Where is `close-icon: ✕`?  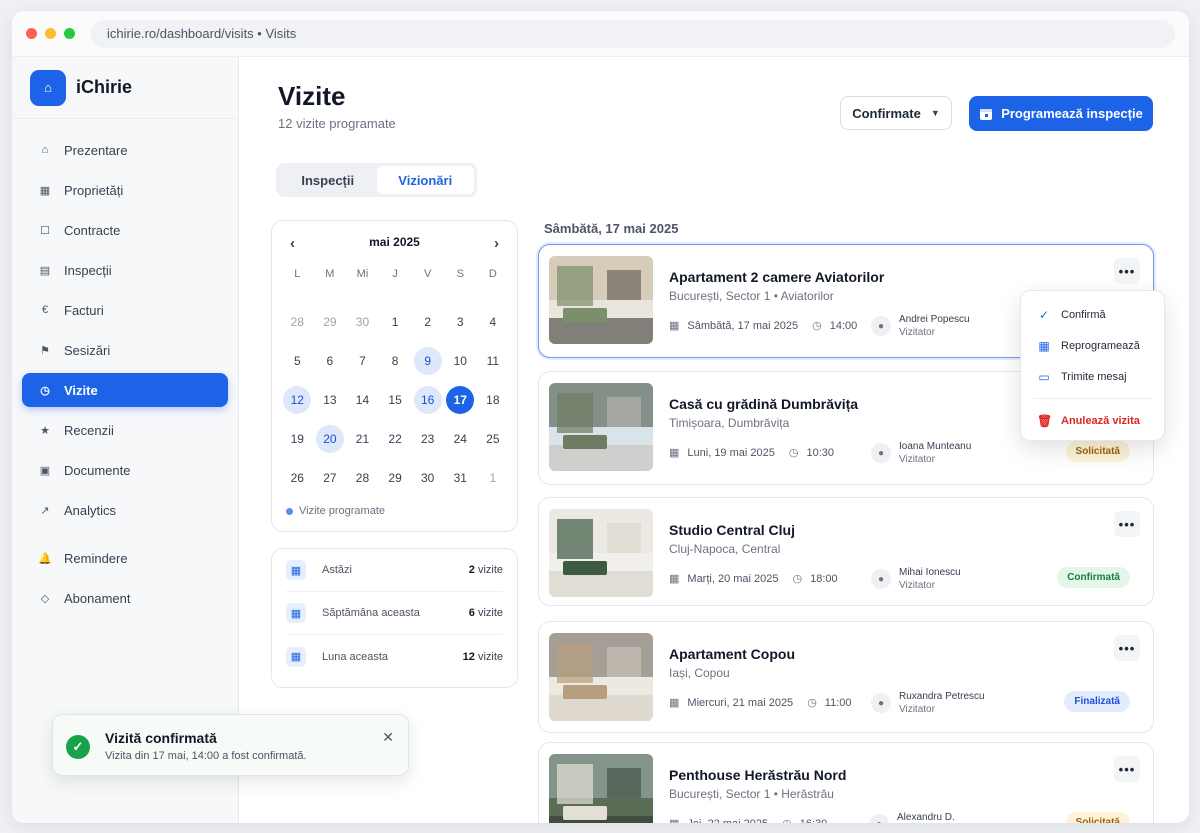
close-icon: ✕ is located at coordinates (388, 737).